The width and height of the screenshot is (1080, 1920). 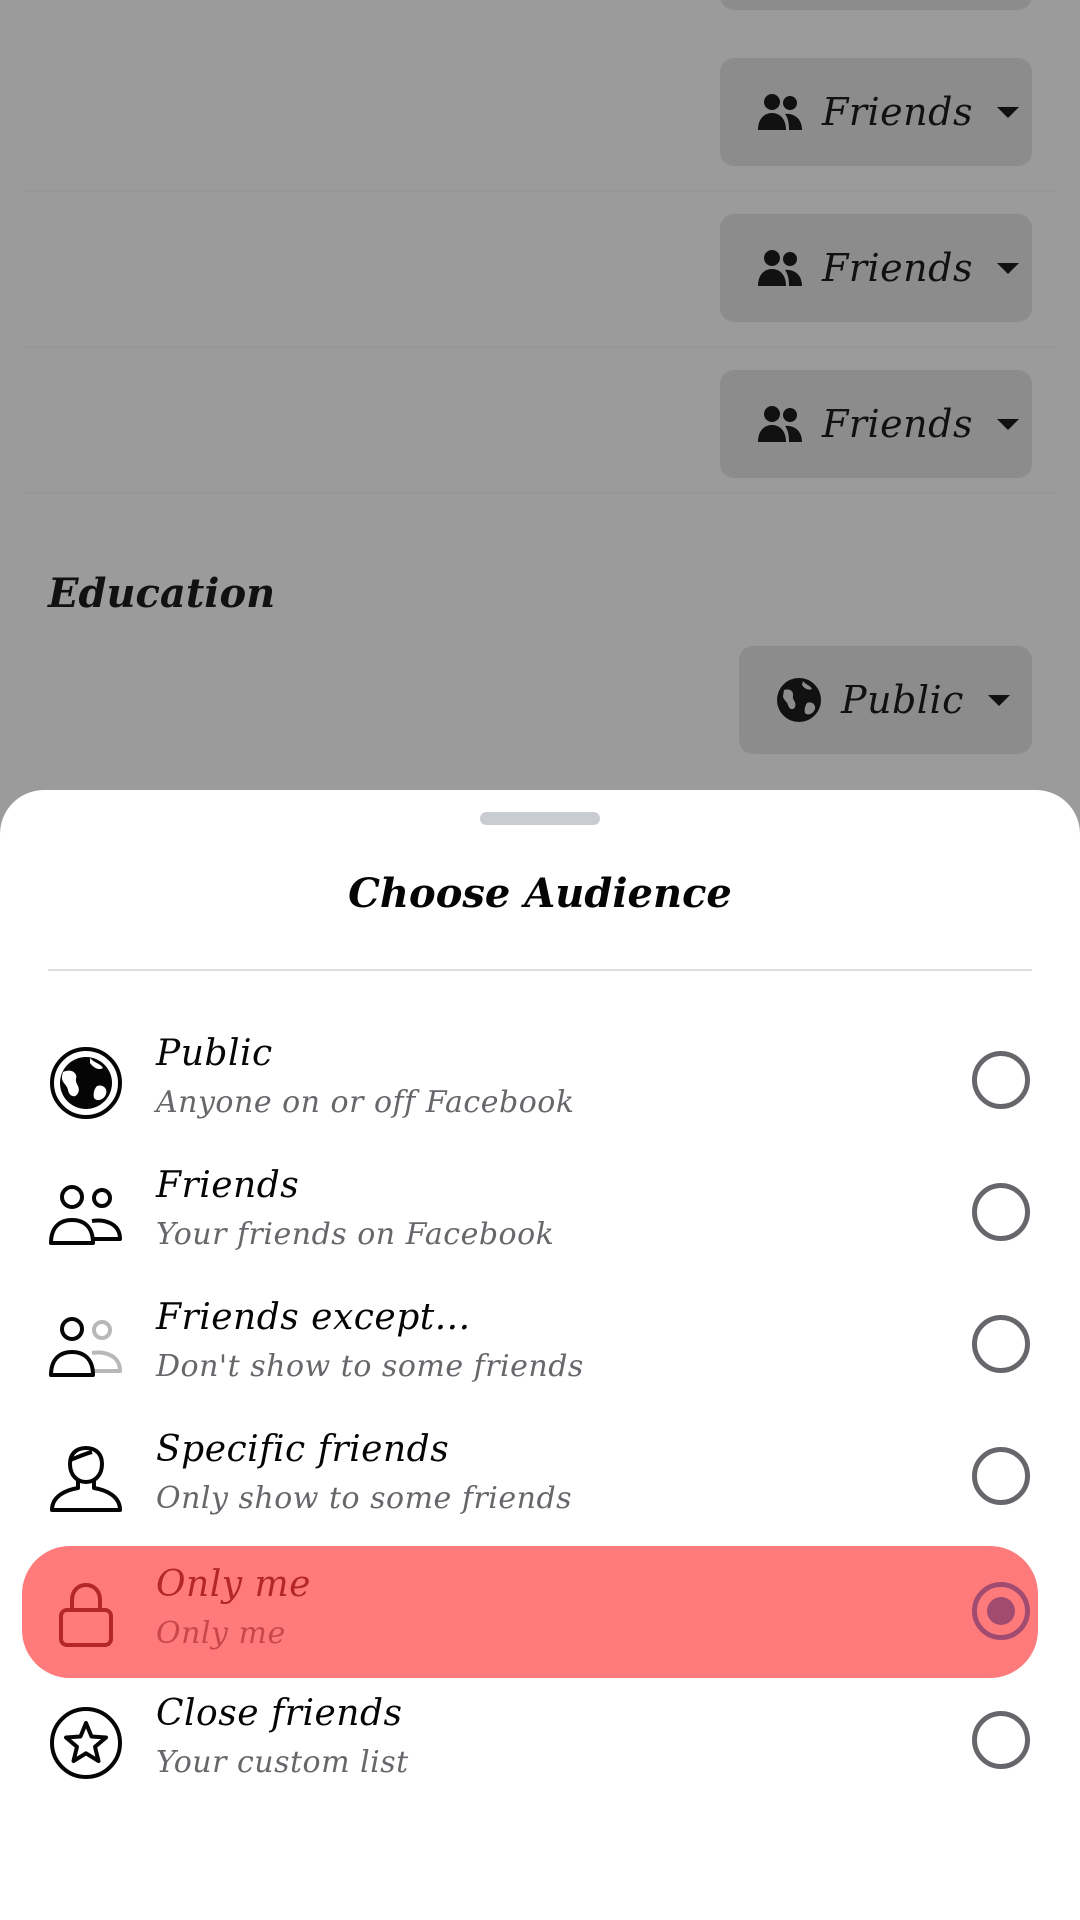 I want to click on partial-audience-button, so click(x=876, y=5).